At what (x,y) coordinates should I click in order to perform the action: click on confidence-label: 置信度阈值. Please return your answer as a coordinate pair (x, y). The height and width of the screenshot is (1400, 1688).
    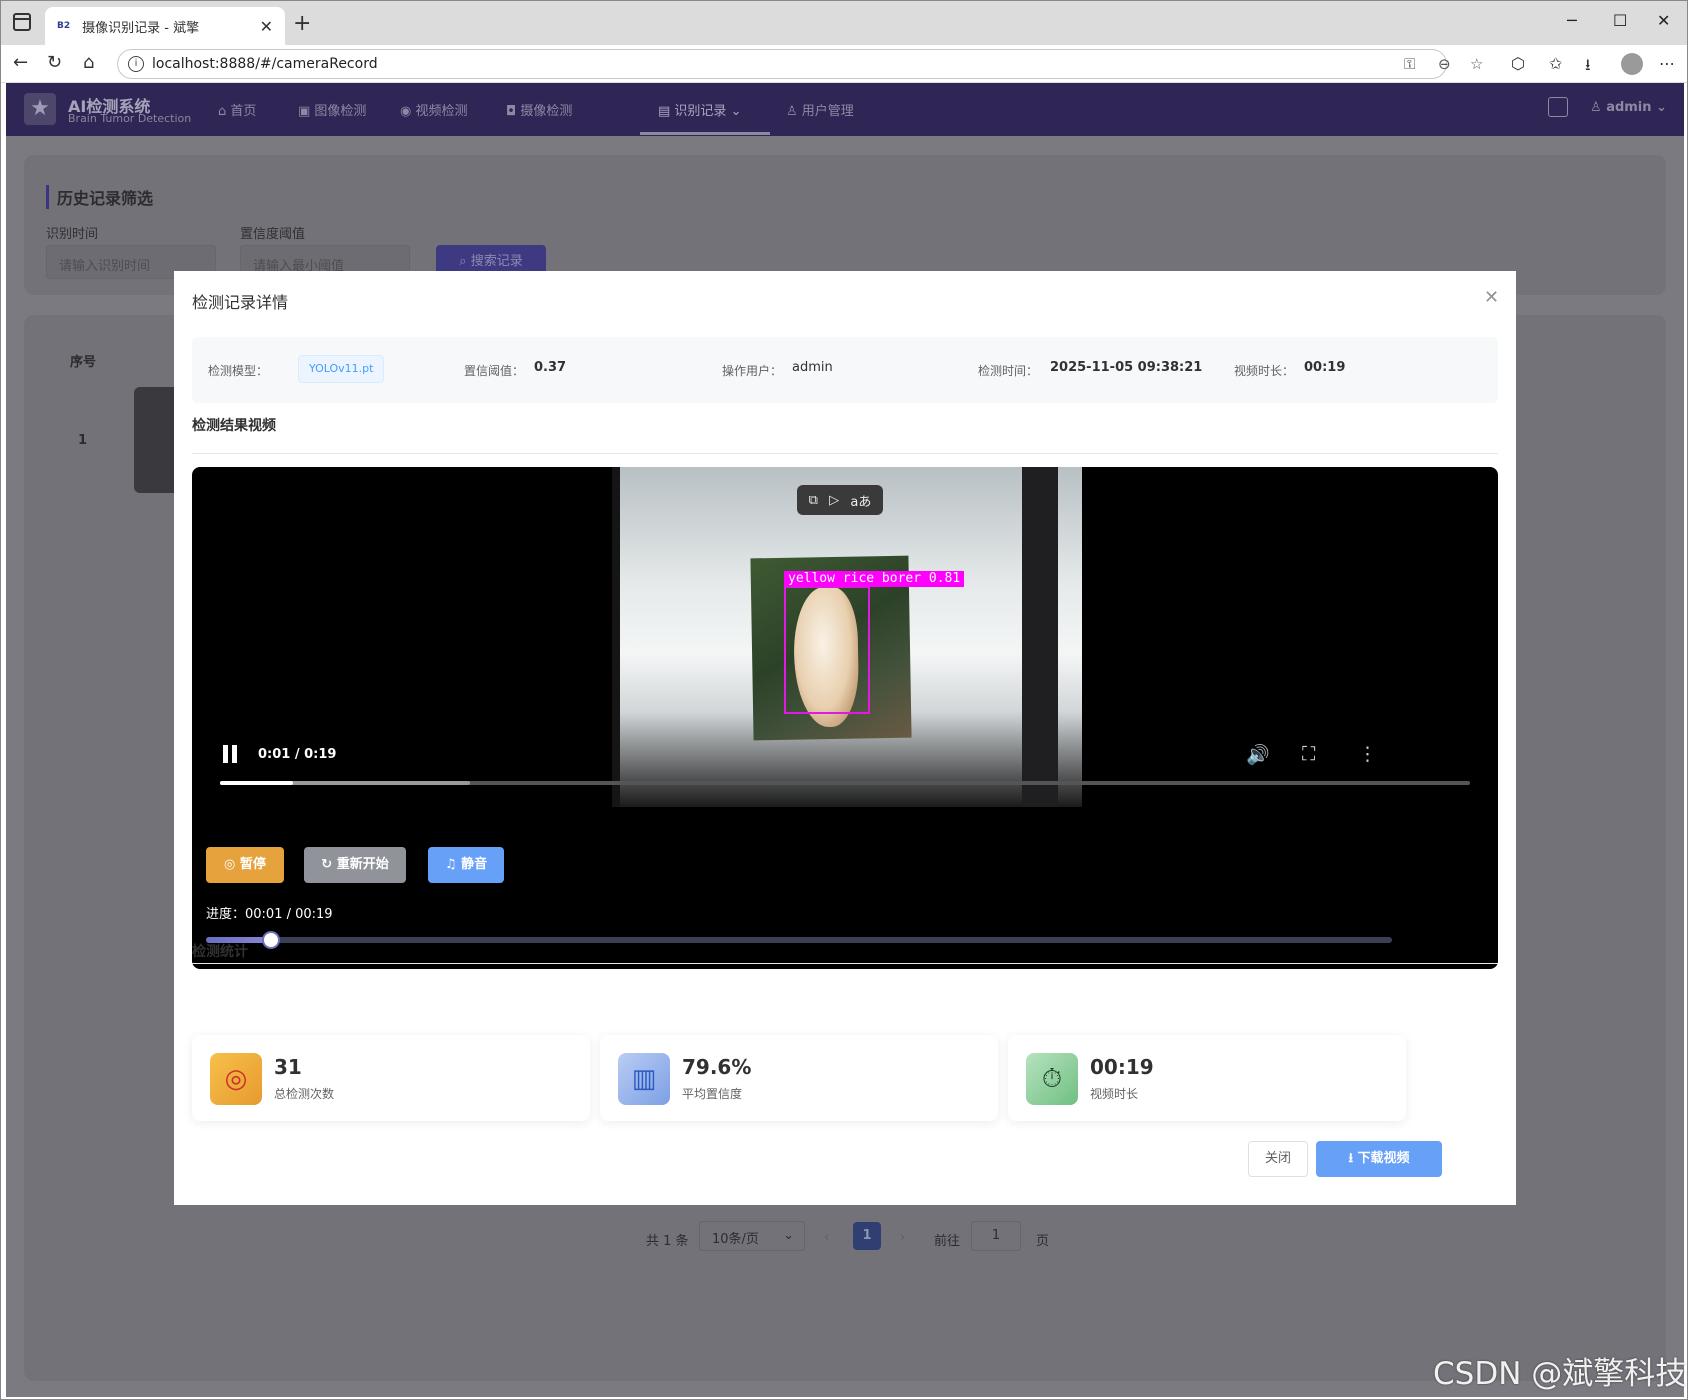
    Looking at the image, I should click on (273, 234).